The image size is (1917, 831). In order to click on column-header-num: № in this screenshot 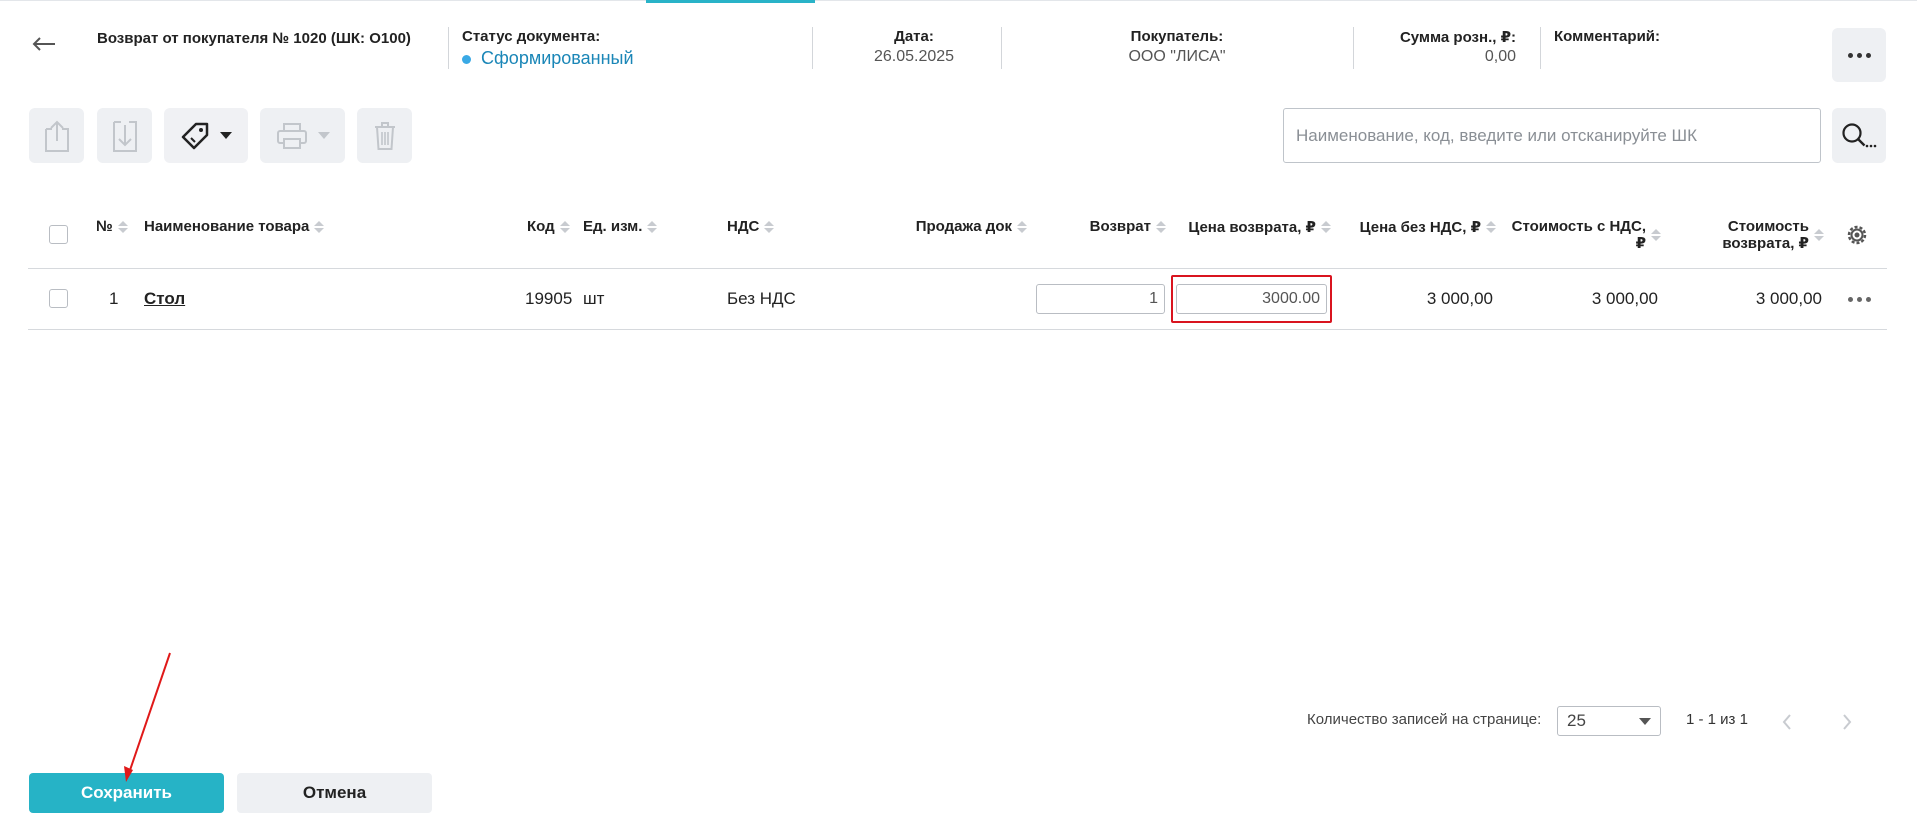, I will do `click(112, 226)`.